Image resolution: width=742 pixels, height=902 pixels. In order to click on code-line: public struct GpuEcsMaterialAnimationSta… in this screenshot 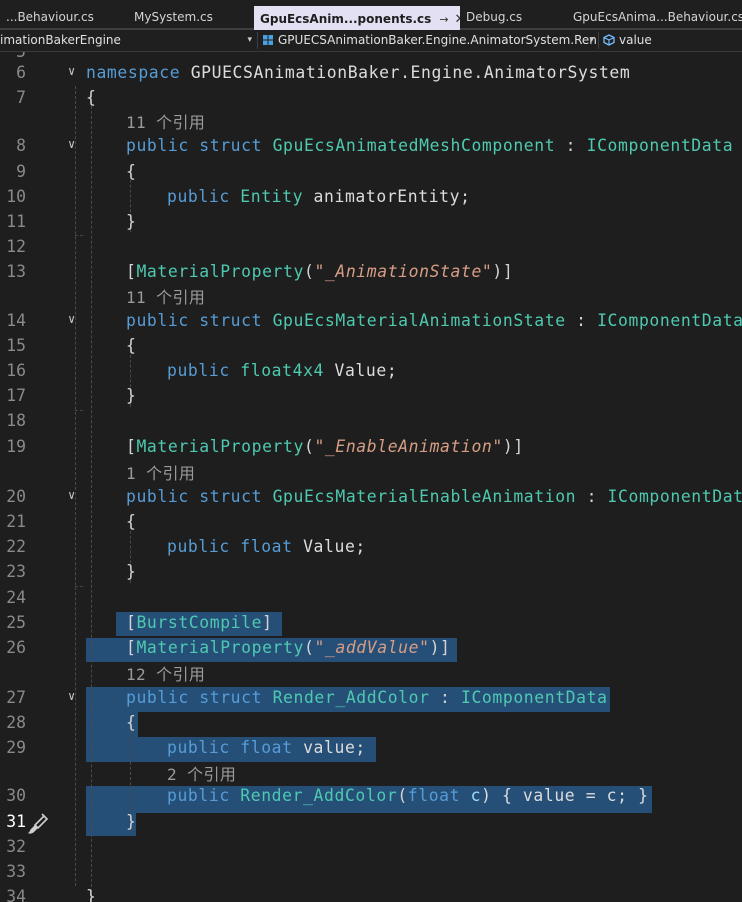, I will do `click(434, 320)`.